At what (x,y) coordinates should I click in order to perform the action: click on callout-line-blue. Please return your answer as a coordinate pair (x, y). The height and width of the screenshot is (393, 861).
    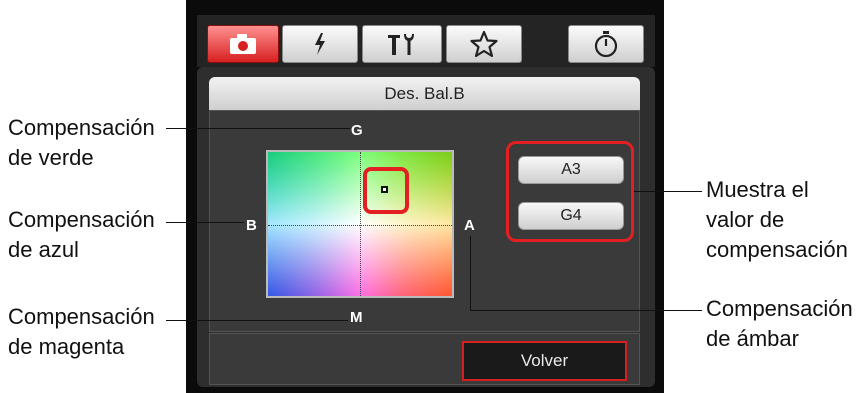
    Looking at the image, I should click on (205, 222).